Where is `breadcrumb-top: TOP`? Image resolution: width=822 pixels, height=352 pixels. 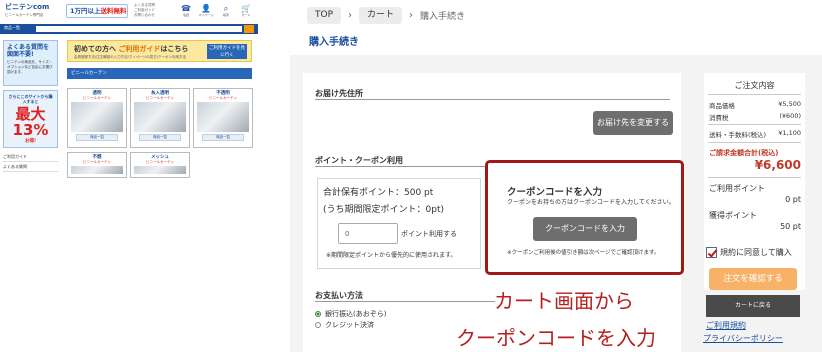 breadcrumb-top: TOP is located at coordinates (324, 15).